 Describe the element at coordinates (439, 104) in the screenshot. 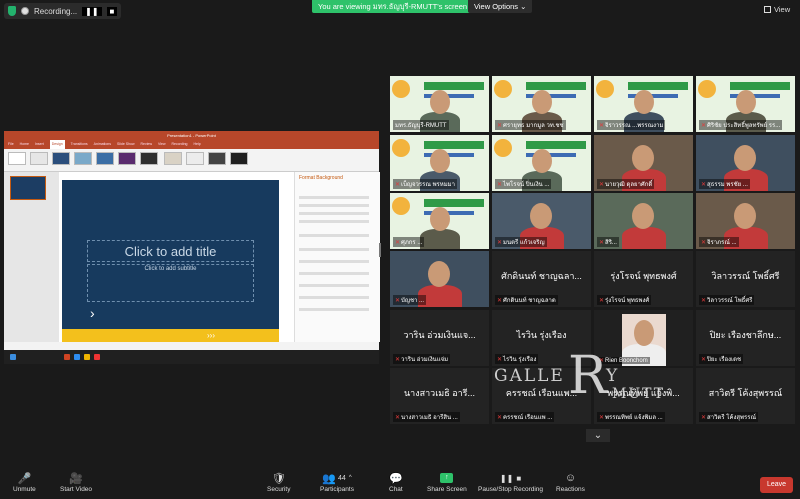

I see `participant-tile: มทร.ธัญบุรี-RMUTT` at that location.